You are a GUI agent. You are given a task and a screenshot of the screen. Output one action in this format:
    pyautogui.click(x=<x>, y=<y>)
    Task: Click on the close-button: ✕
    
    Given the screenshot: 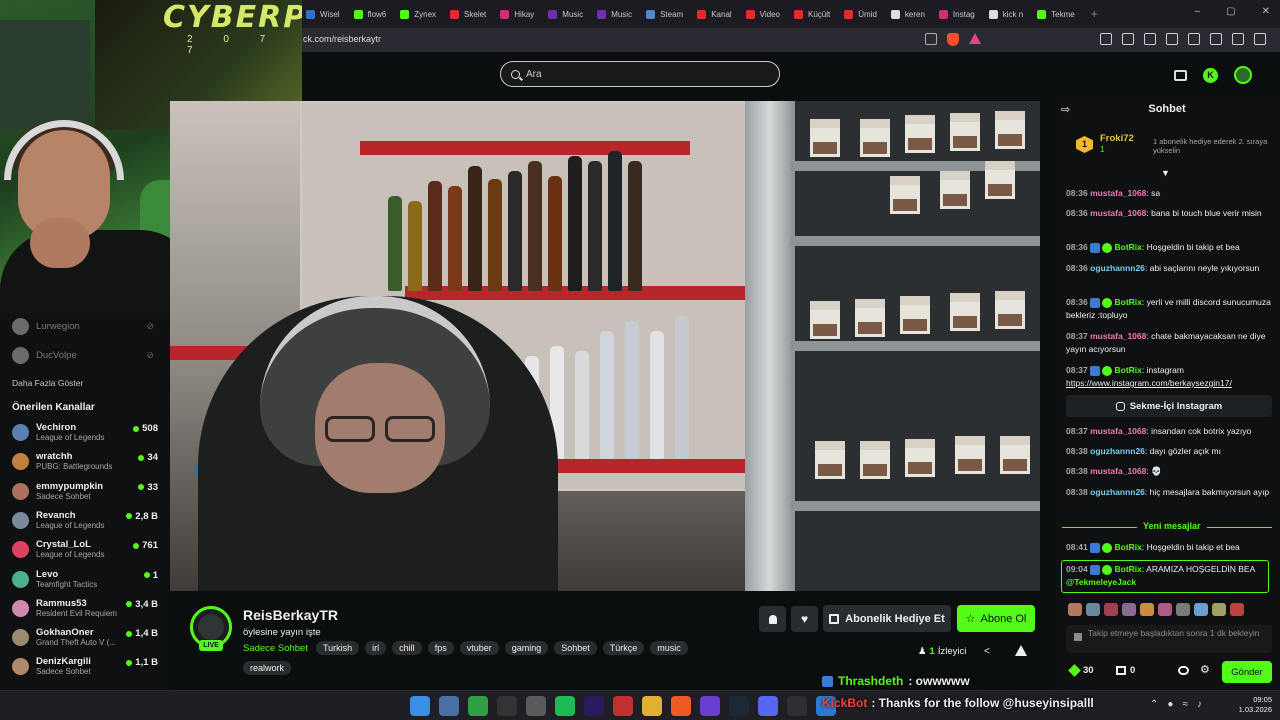 What is the action you would take?
    pyautogui.click(x=1266, y=11)
    